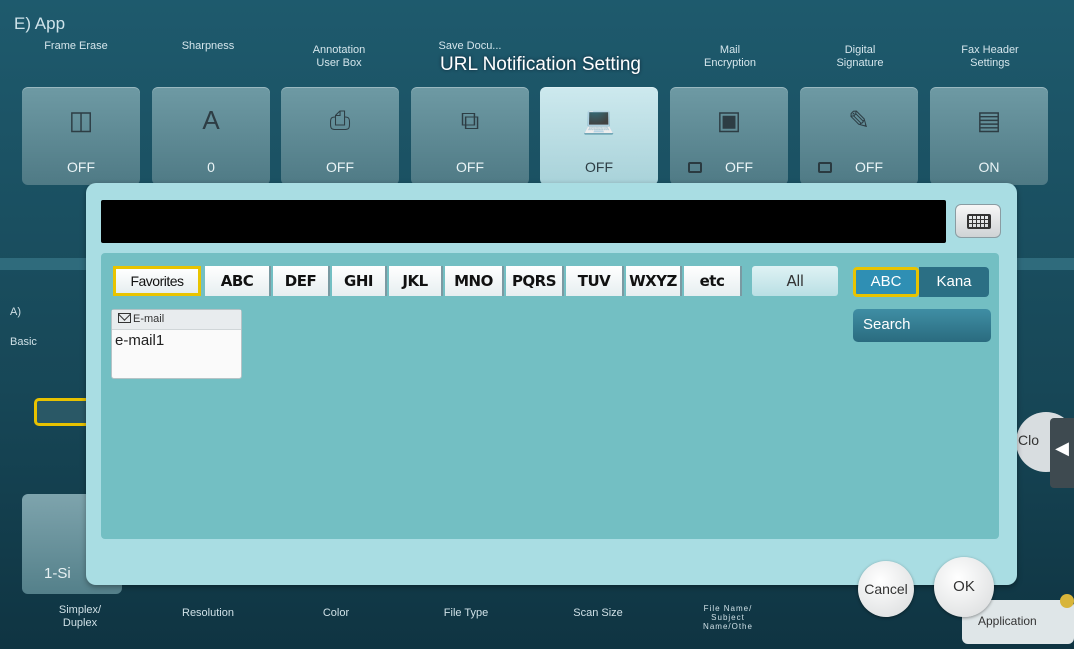  Describe the element at coordinates (730, 56) in the screenshot. I see `tab-label-mail-encryption: Mail Encryption` at that location.